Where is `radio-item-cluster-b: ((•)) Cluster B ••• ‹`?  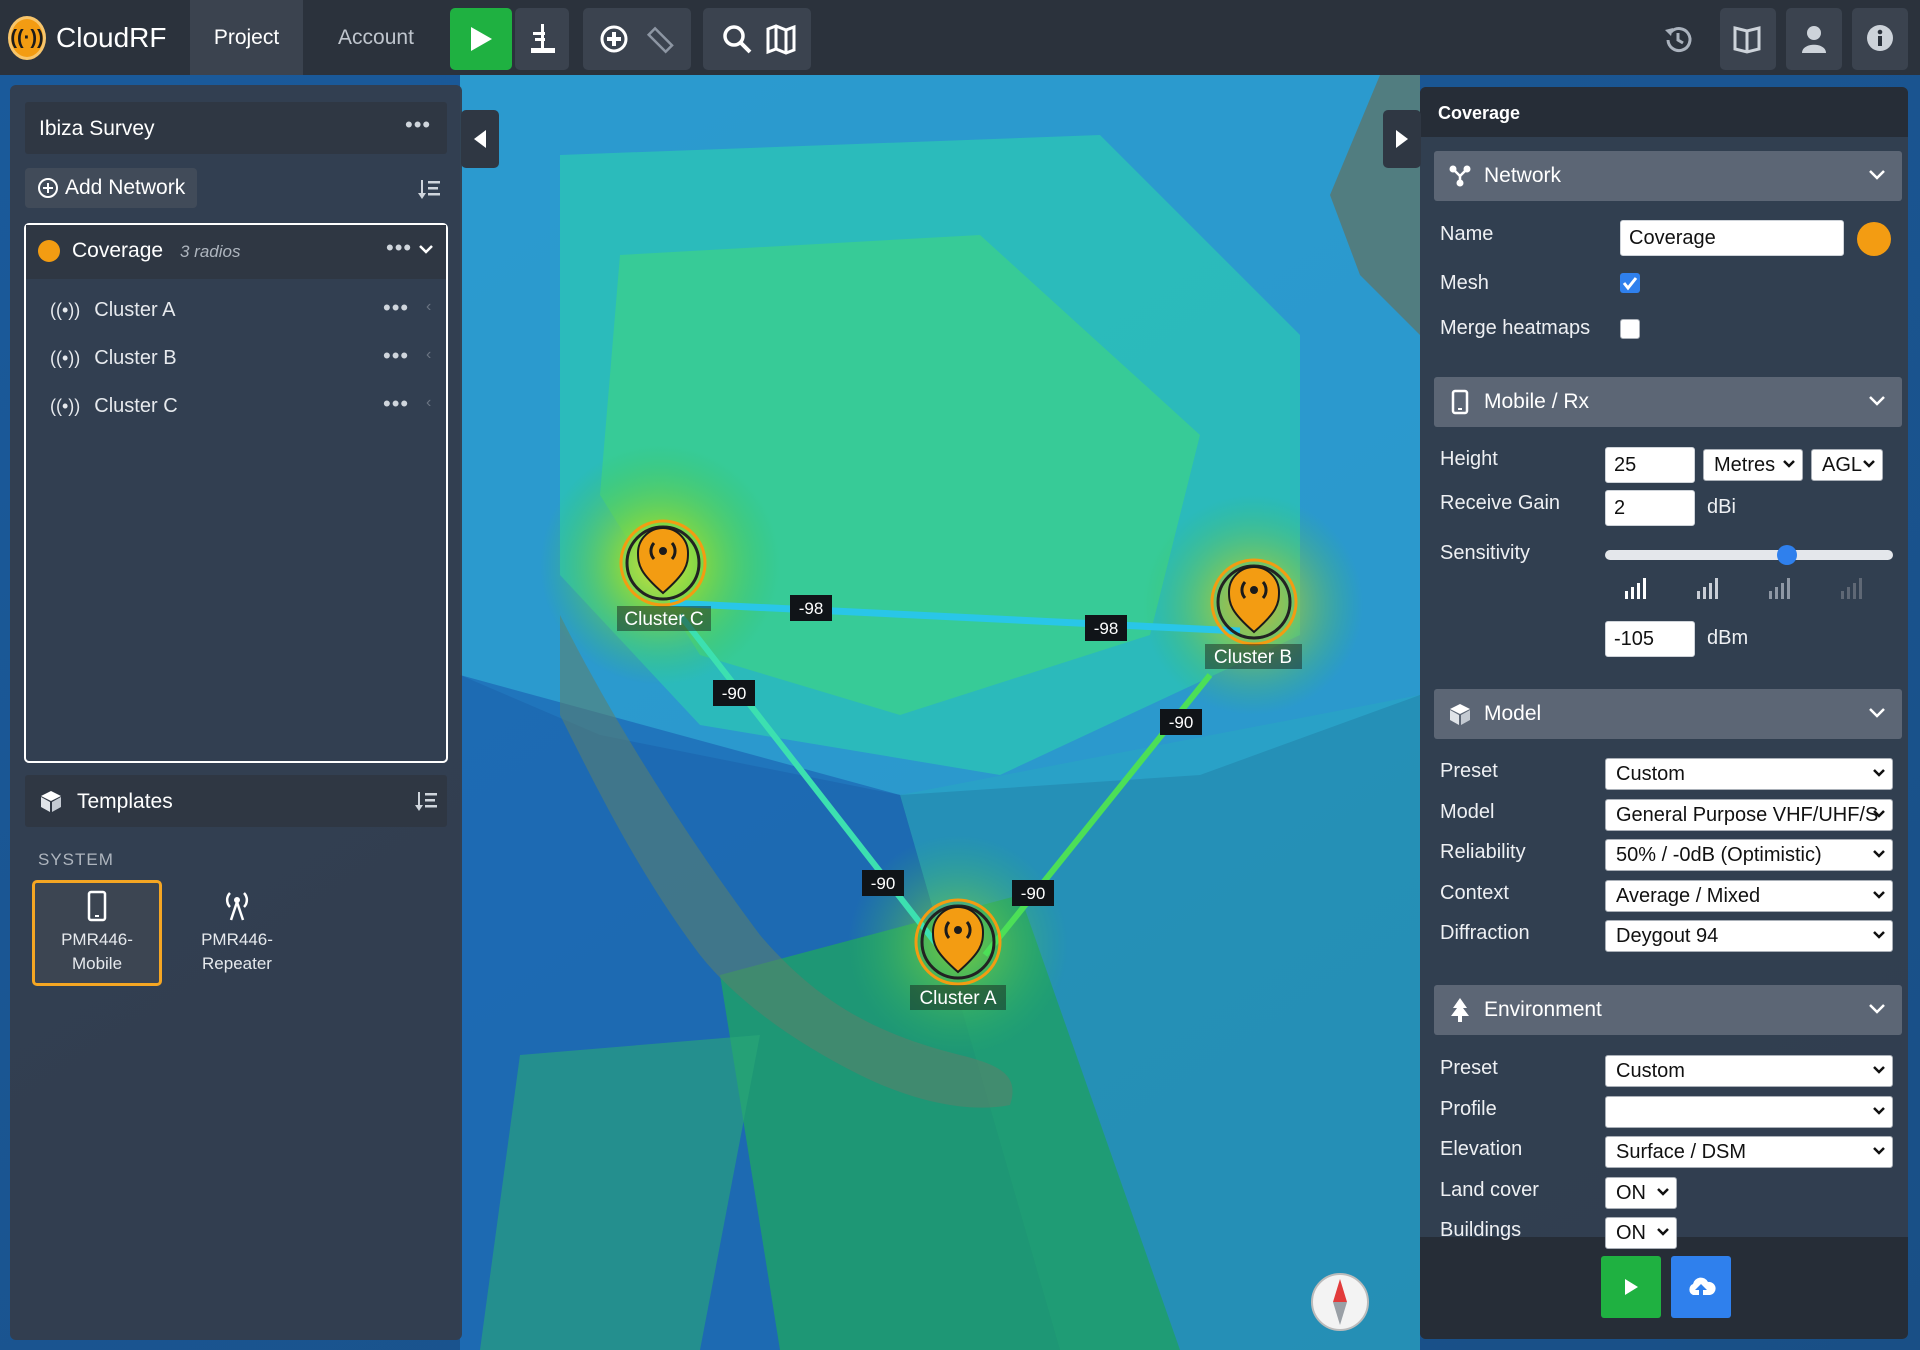 radio-item-cluster-b: ((•)) Cluster B ••• ‹ is located at coordinates (236, 358).